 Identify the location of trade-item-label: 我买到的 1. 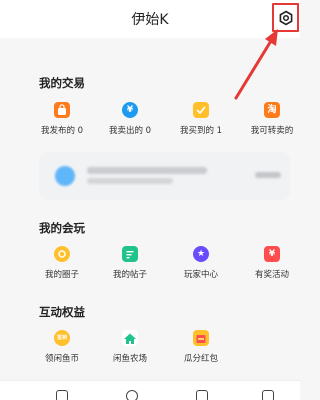
(201, 131).